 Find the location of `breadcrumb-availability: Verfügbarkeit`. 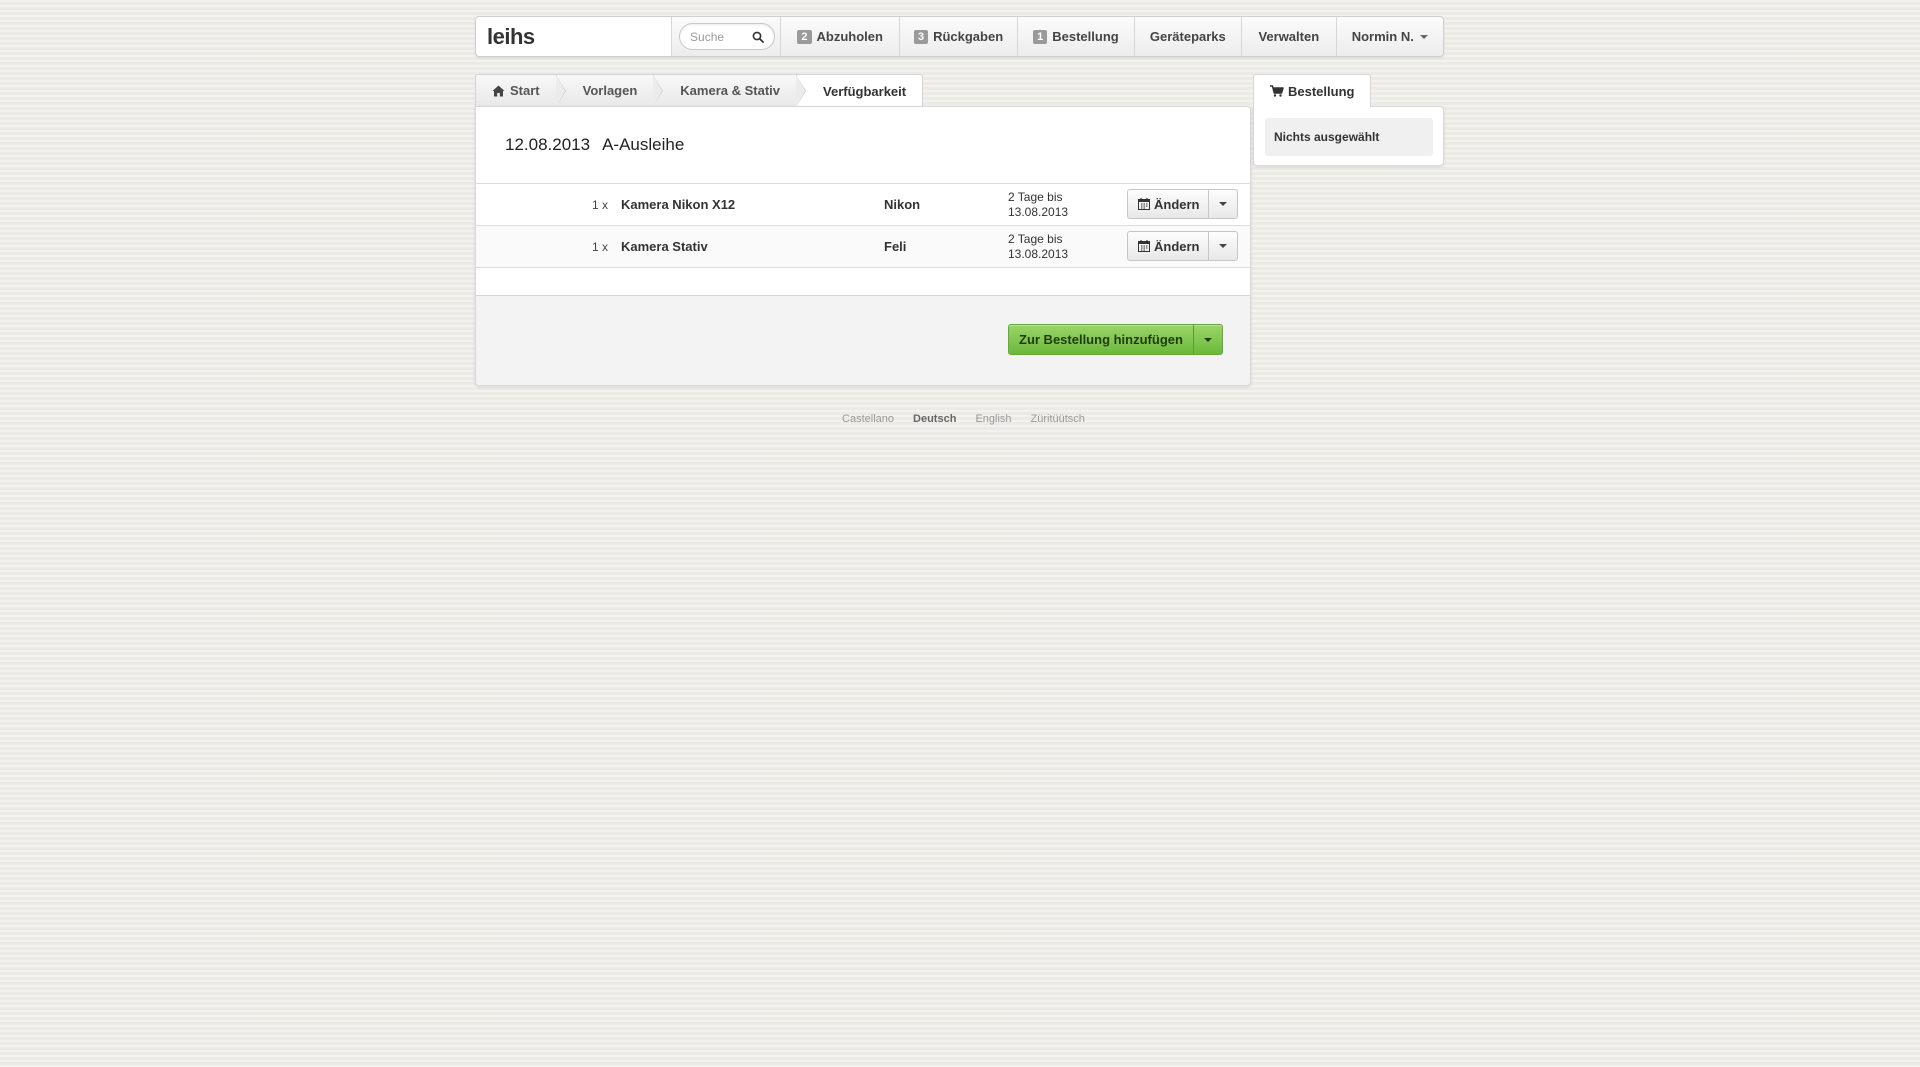

breadcrumb-availability: Verfügbarkeit is located at coordinates (860, 90).